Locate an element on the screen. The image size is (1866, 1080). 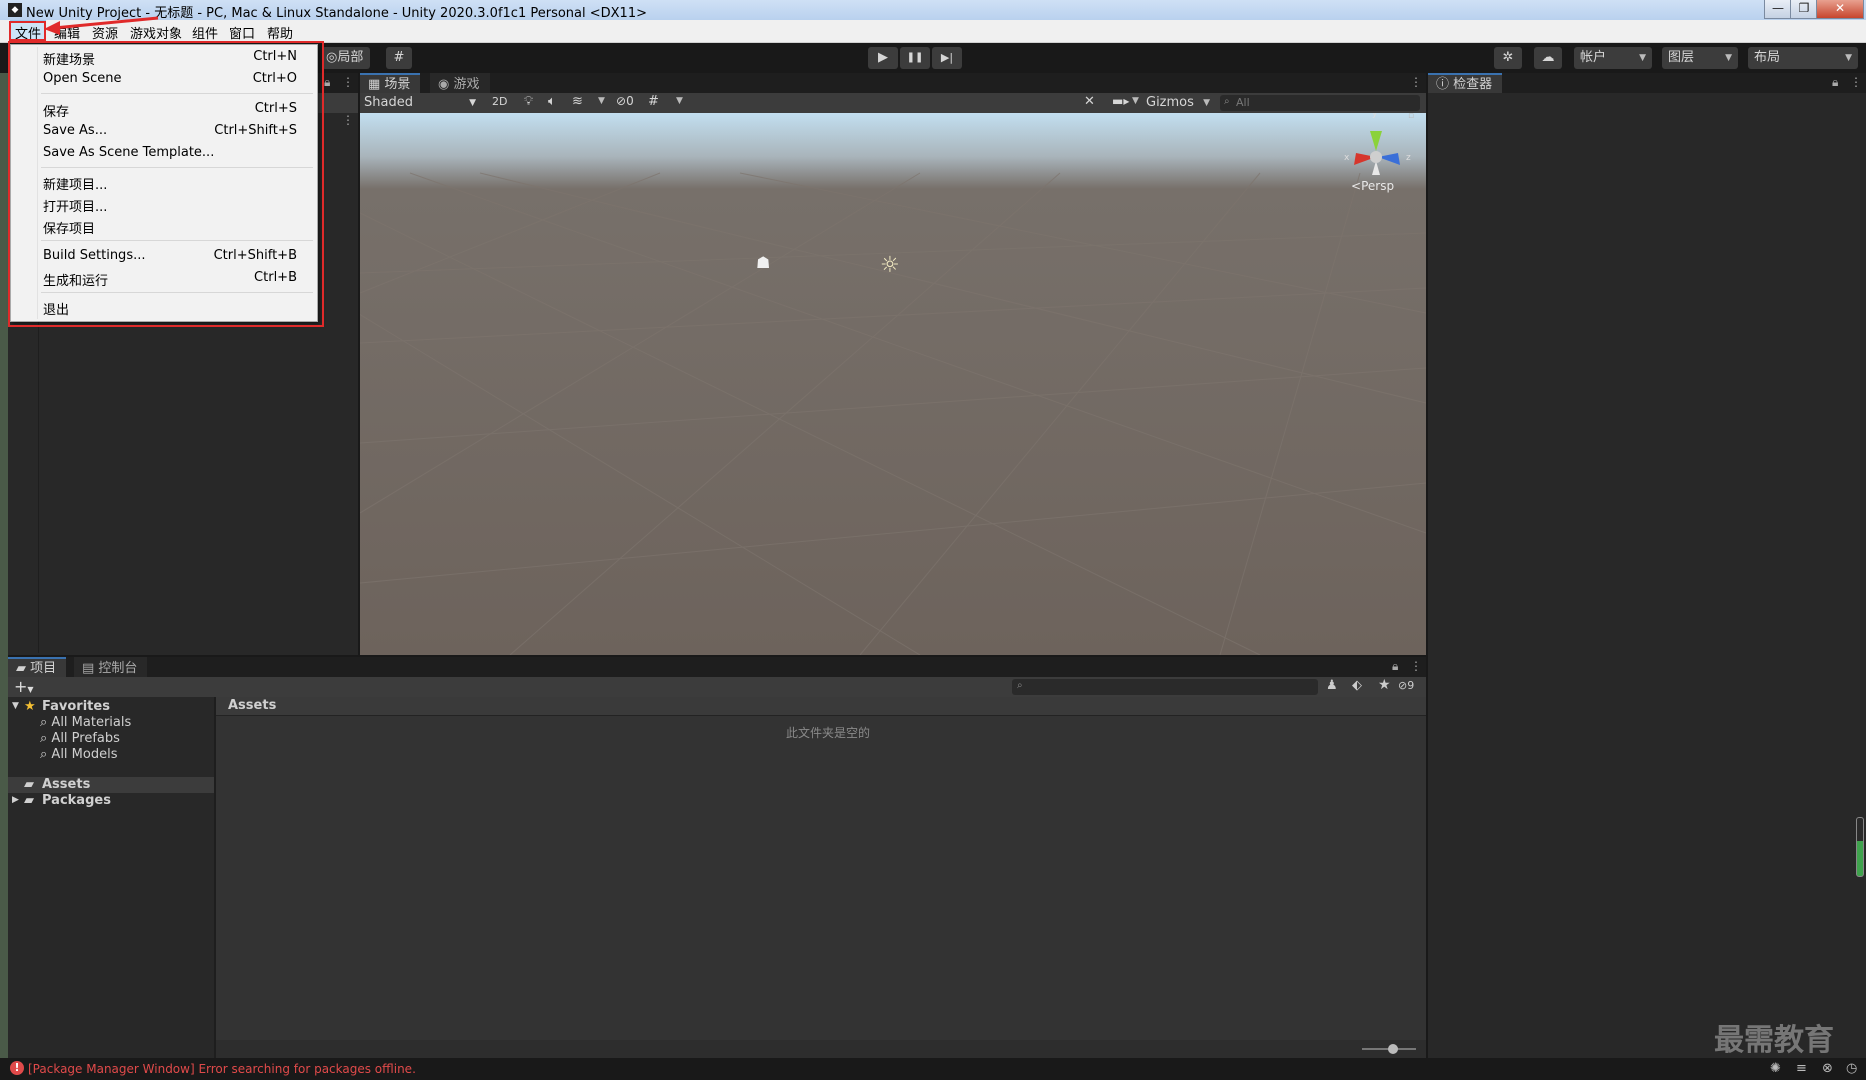
list-item: ⌕ All Materials is located at coordinates (85, 722).